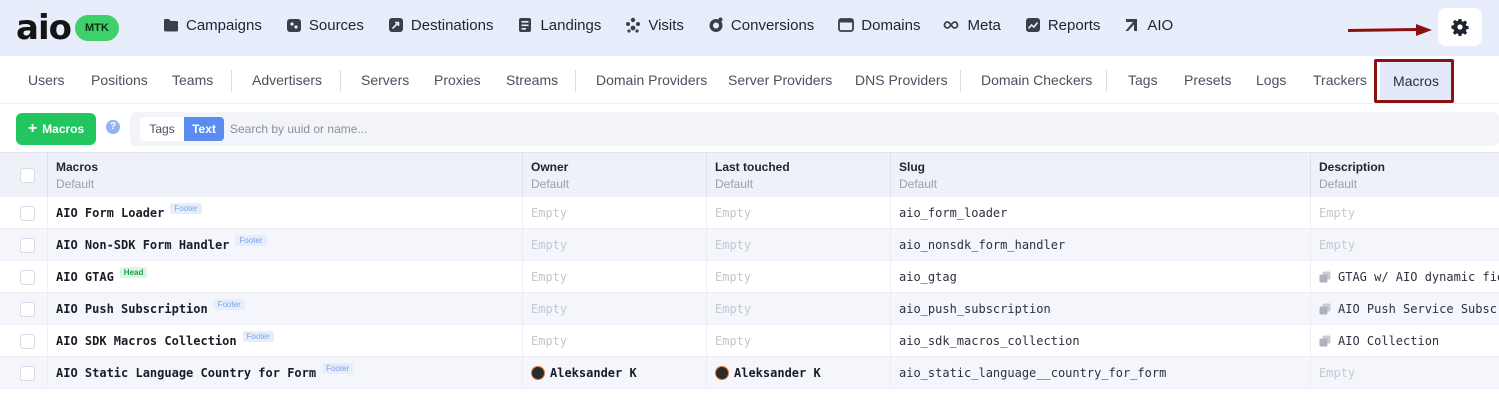  Describe the element at coordinates (891, 25) in the screenshot. I see `nav-domains-label: Domains` at that location.